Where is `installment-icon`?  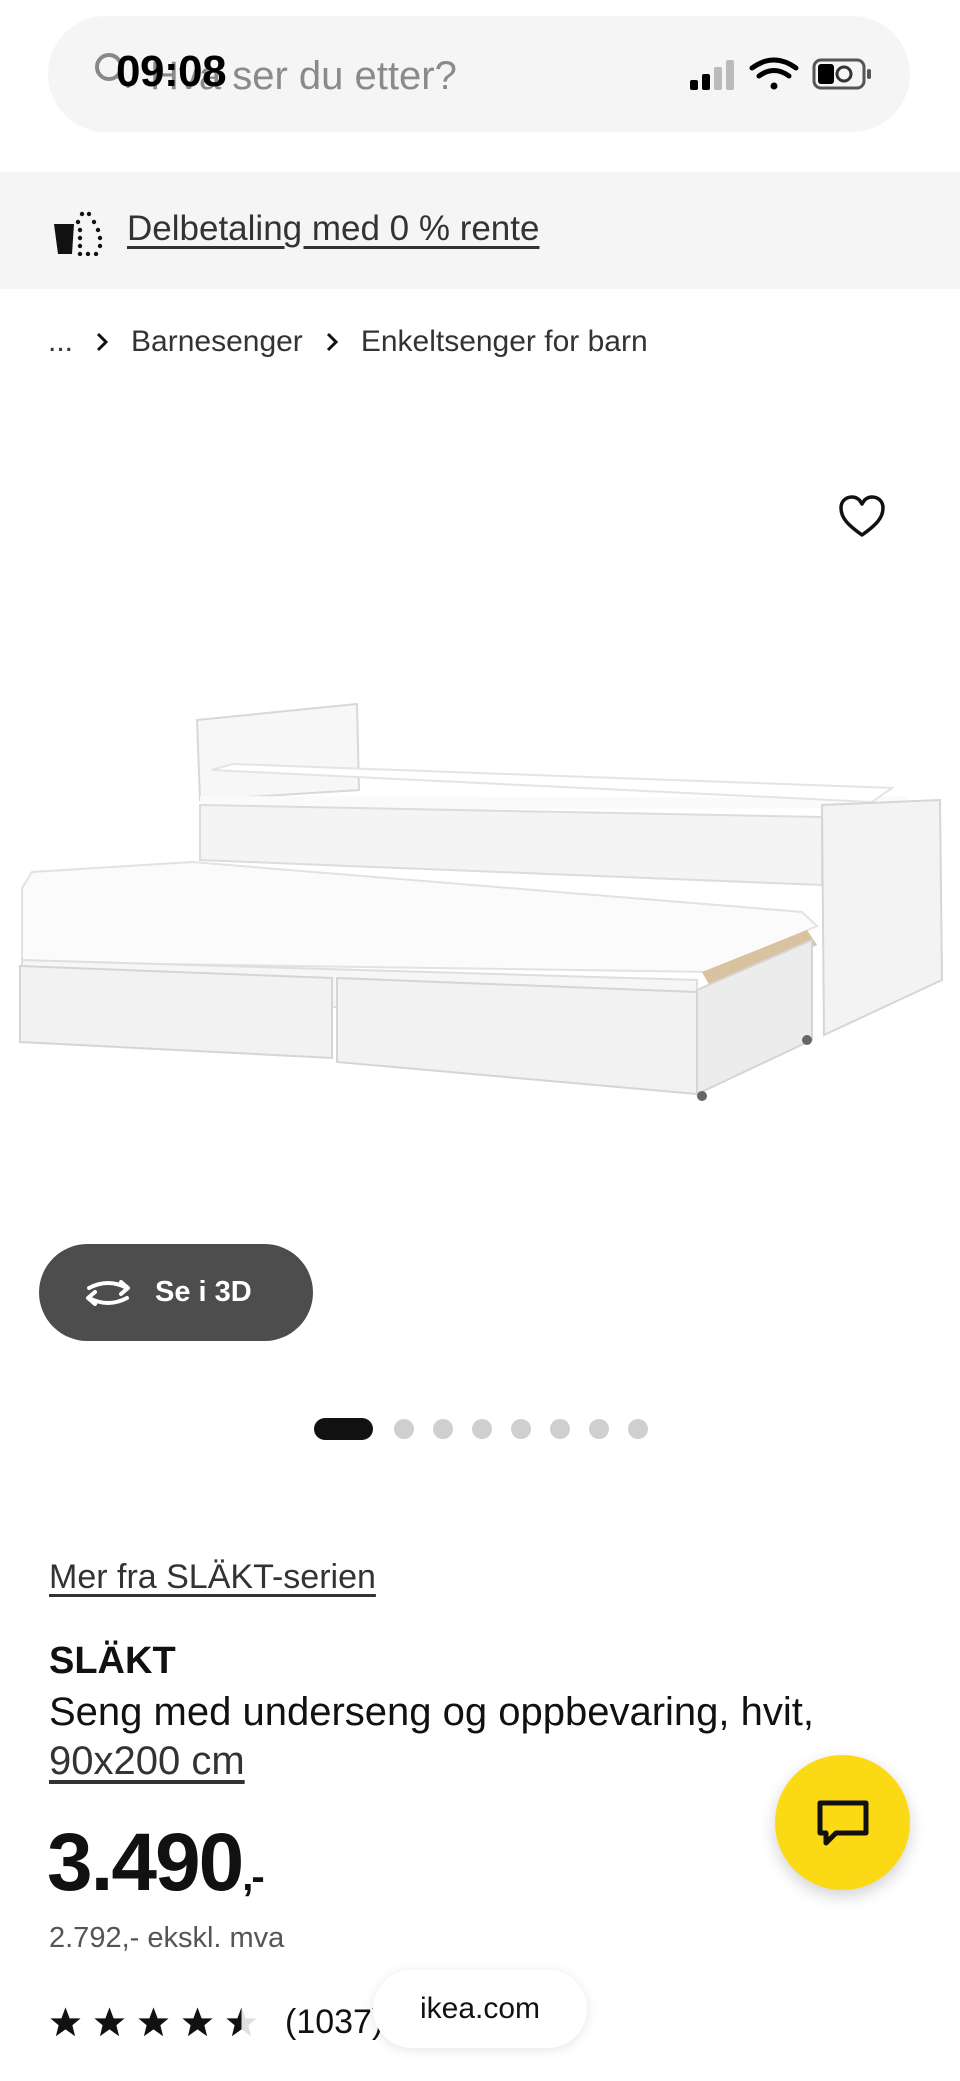 installment-icon is located at coordinates (78, 233).